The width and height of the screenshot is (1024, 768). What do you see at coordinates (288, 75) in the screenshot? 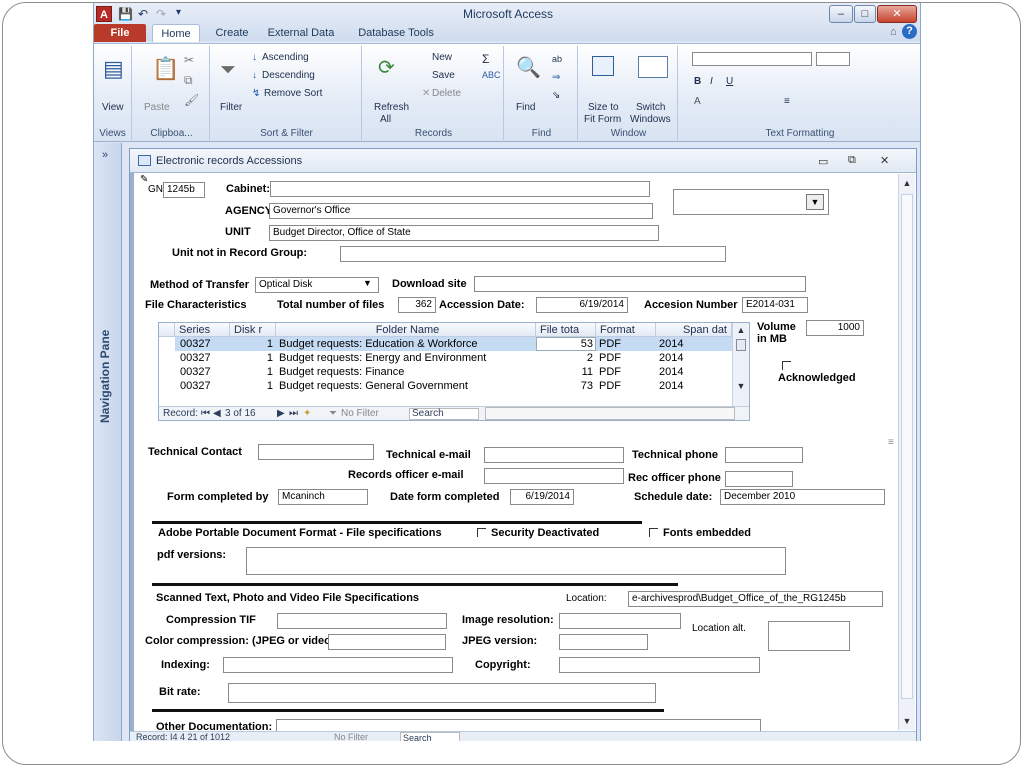
I see `descending-button: Descending` at bounding box center [288, 75].